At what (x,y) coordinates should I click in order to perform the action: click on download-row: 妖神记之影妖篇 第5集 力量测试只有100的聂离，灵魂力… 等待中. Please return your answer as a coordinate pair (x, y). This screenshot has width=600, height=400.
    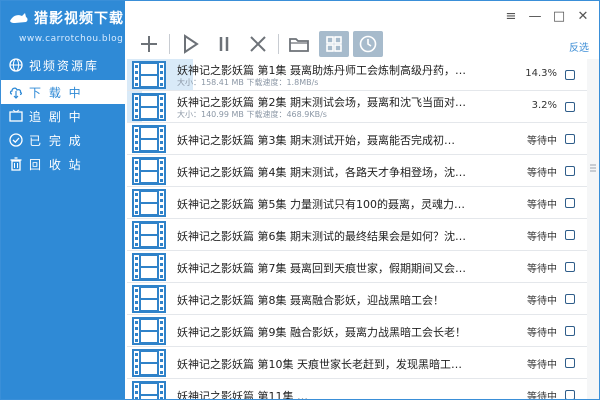
    Looking at the image, I should click on (357, 203).